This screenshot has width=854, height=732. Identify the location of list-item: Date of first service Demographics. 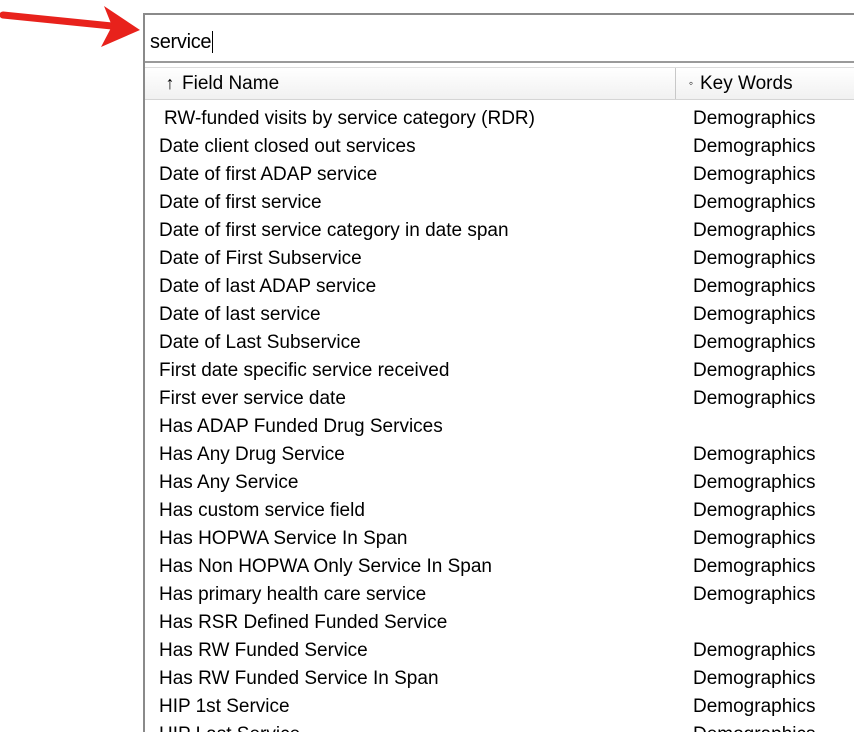
(499, 203).